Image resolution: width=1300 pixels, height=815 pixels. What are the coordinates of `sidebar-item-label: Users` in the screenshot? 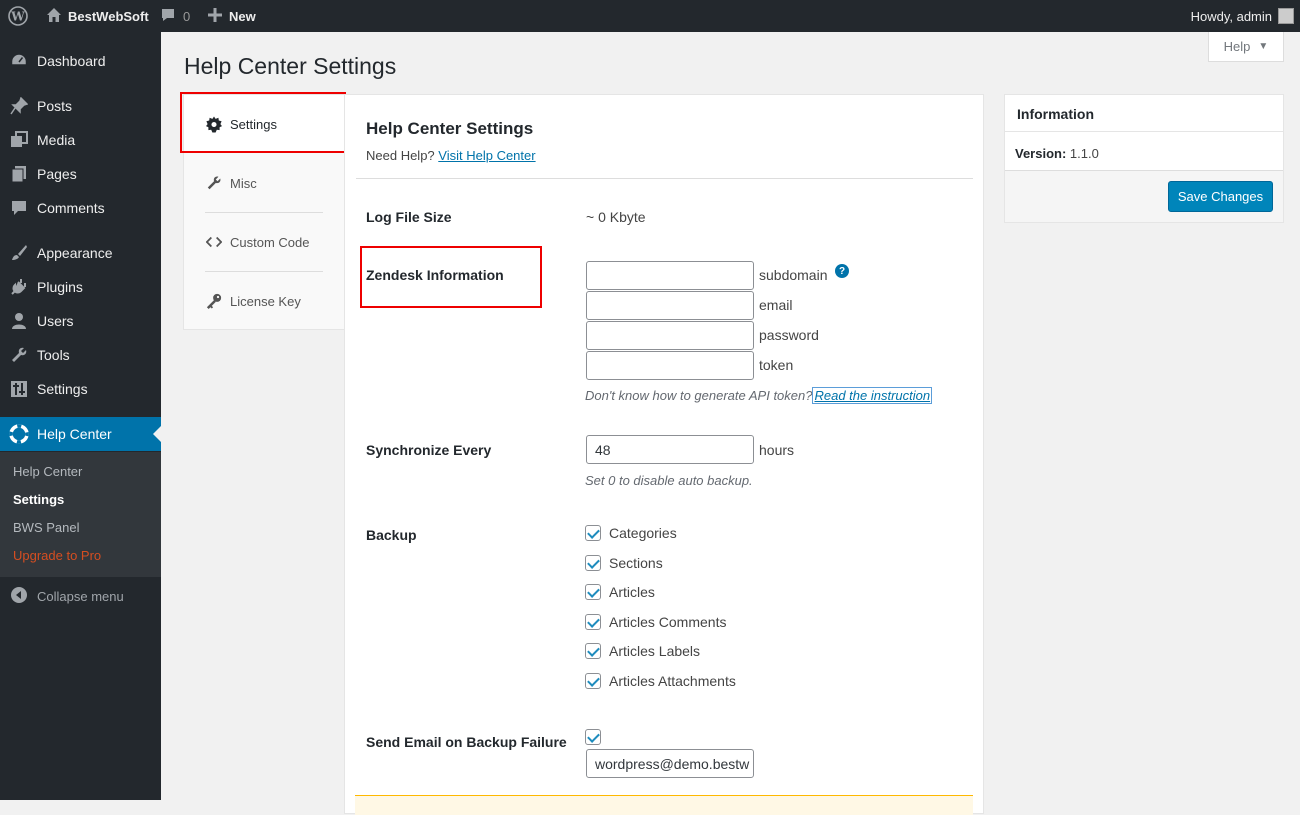 It's located at (55, 321).